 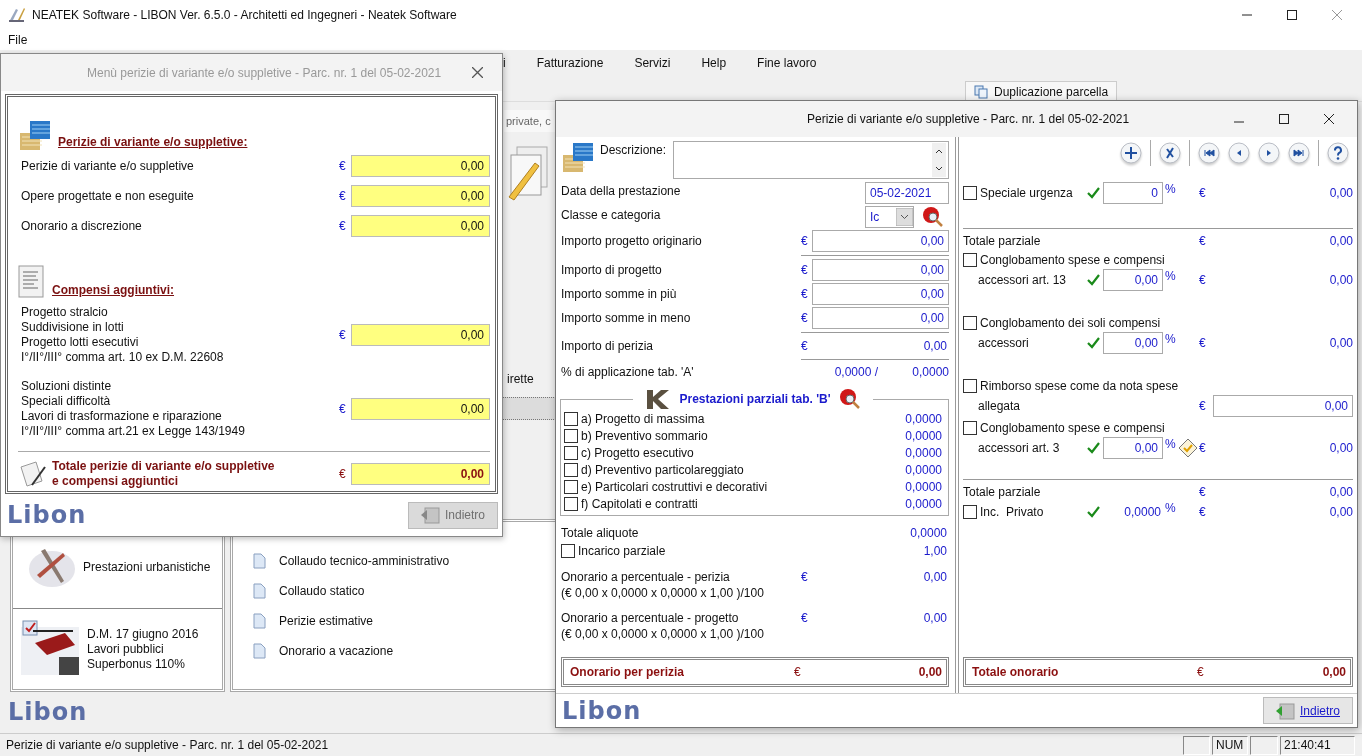 I want to click on help-icon, so click(x=1338, y=153).